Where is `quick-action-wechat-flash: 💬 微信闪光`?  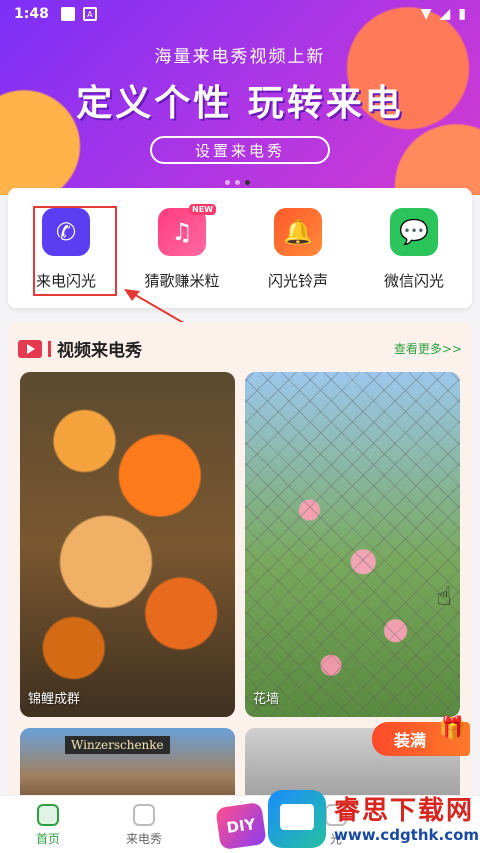 quick-action-wechat-flash: 💬 微信闪光 is located at coordinates (414, 248).